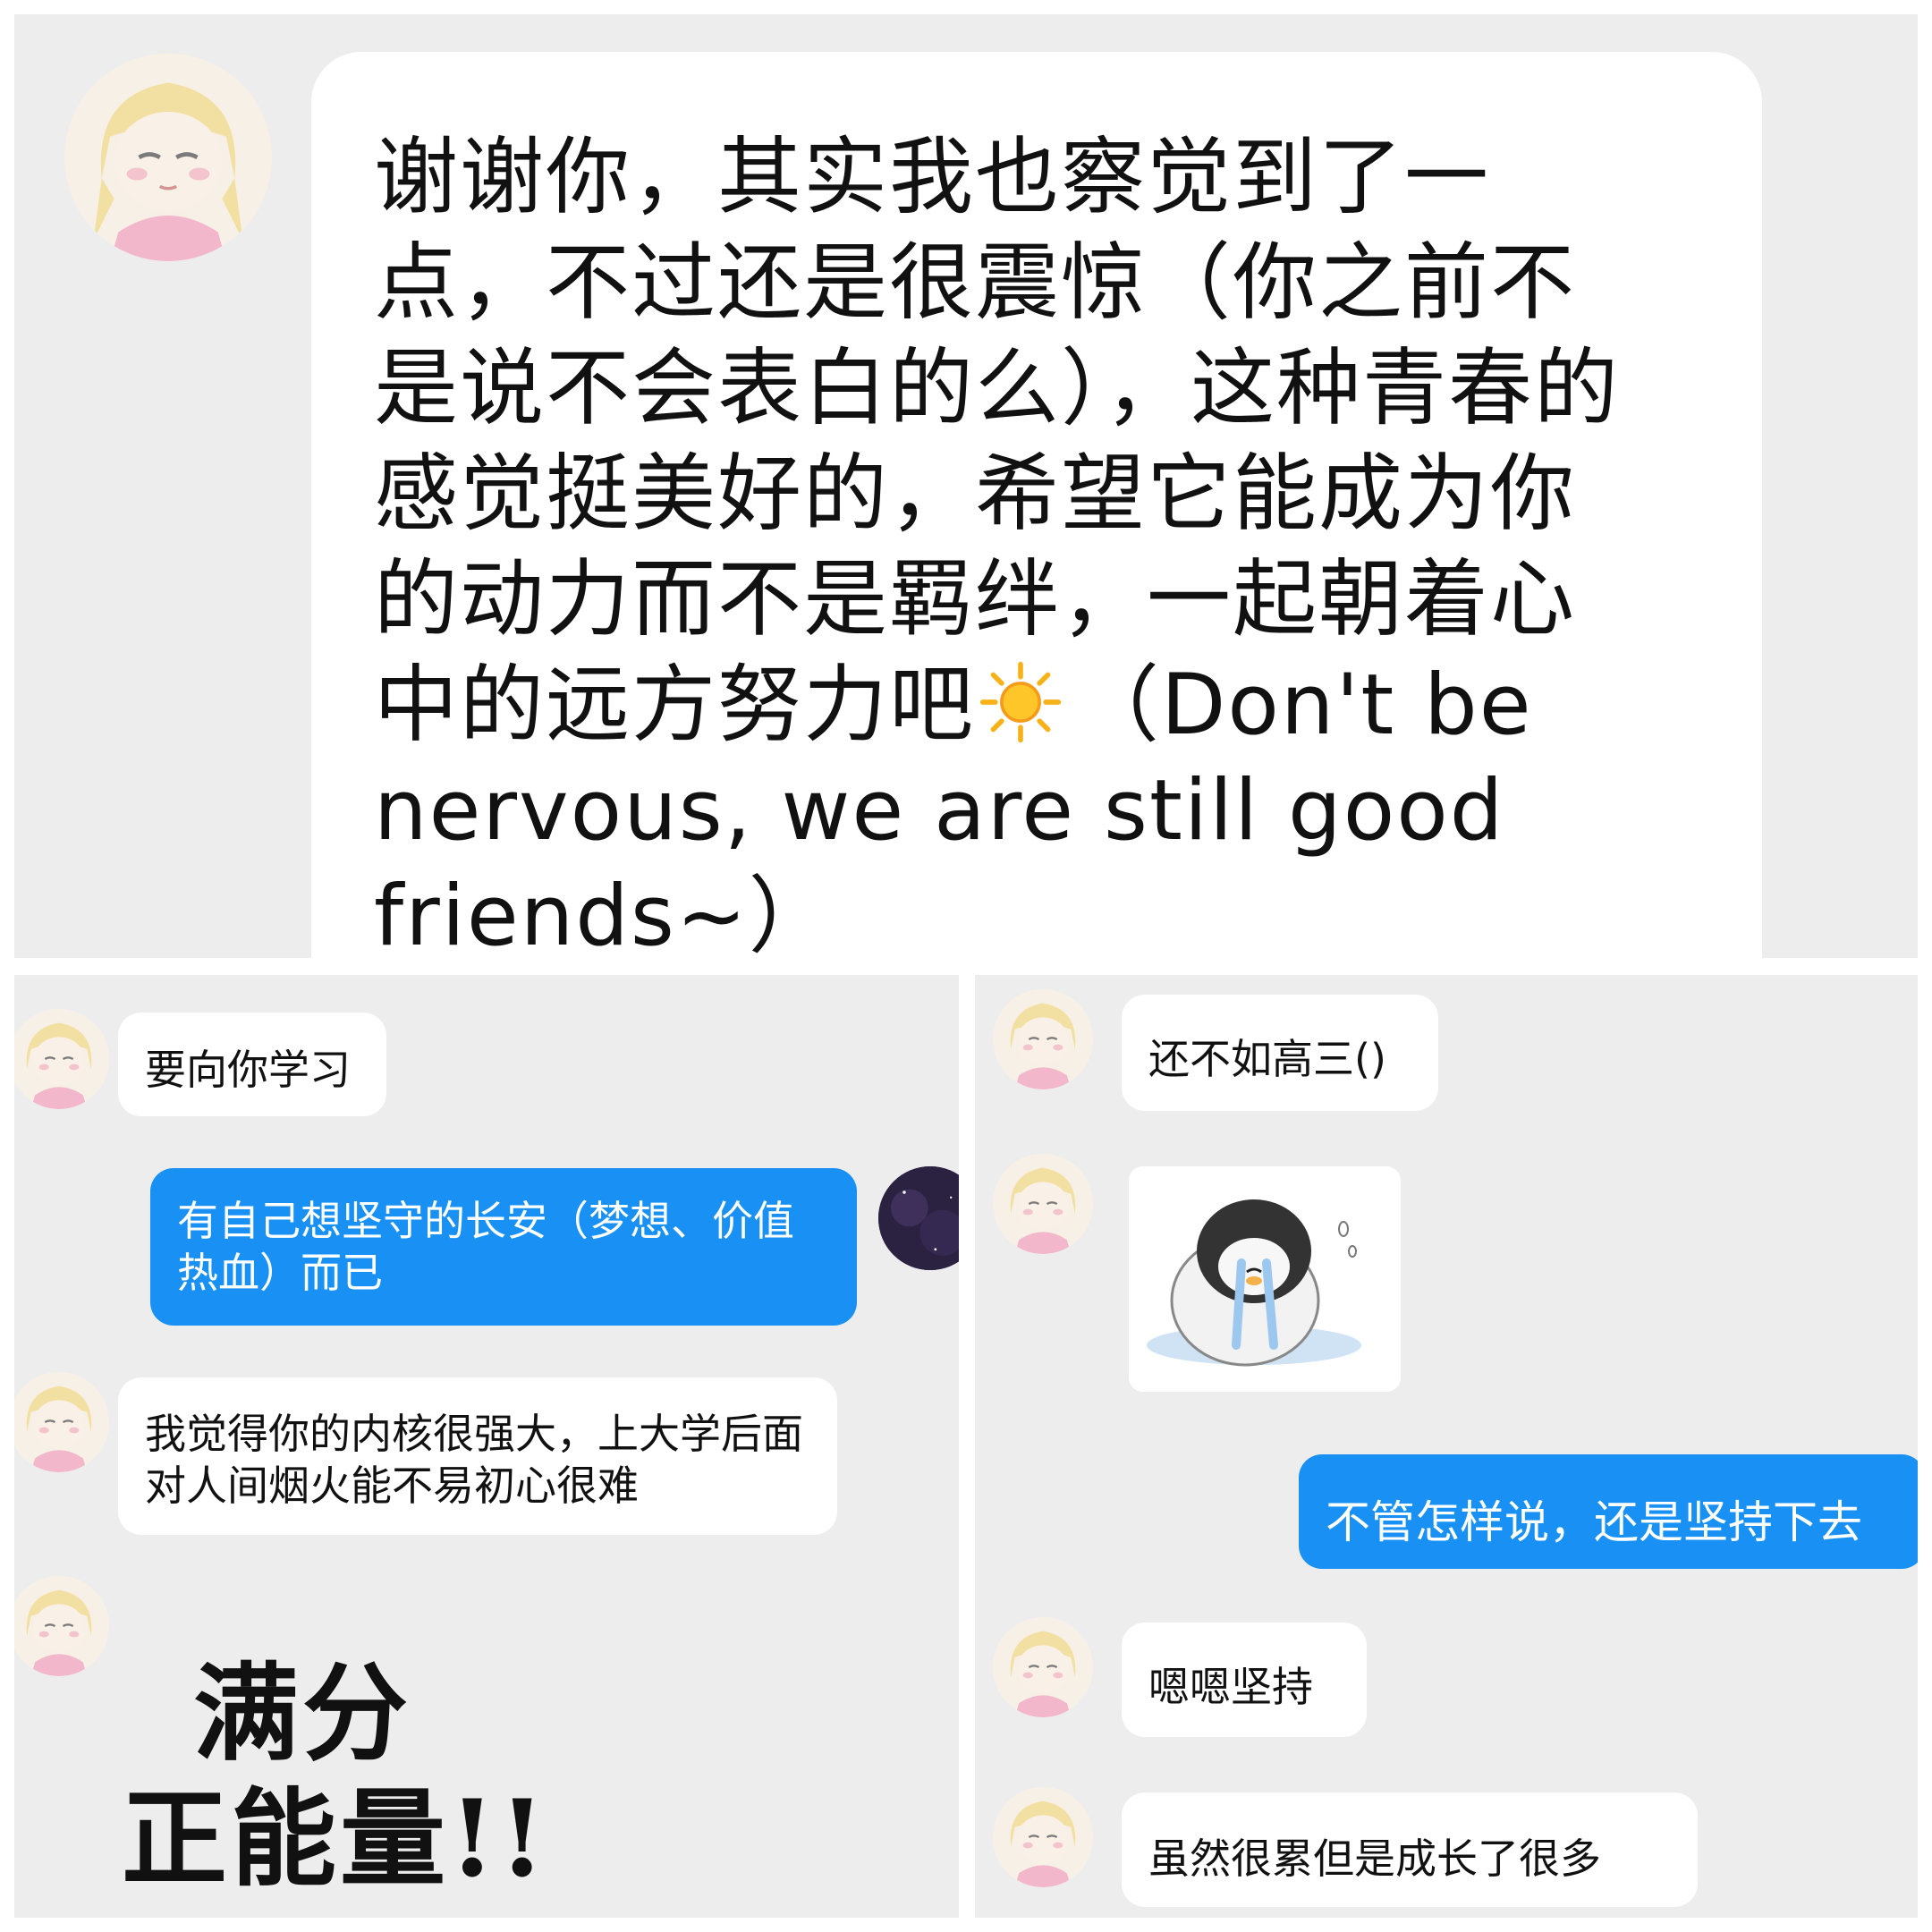 The height and width of the screenshot is (1932, 1932). I want to click on crying-penguin-sticker, so click(1265, 1279).